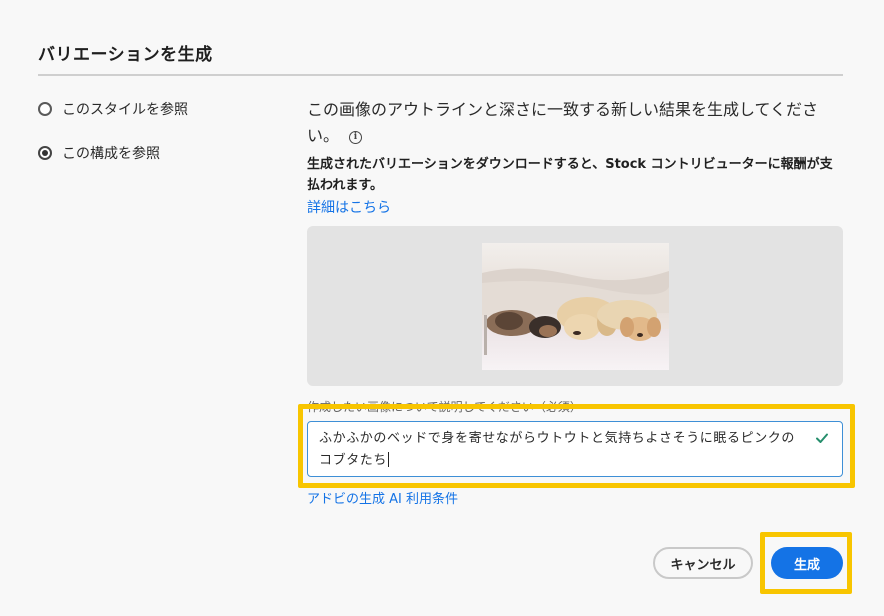 Image resolution: width=884 pixels, height=616 pixels. What do you see at coordinates (440, 75) in the screenshot?
I see `title-divider` at bounding box center [440, 75].